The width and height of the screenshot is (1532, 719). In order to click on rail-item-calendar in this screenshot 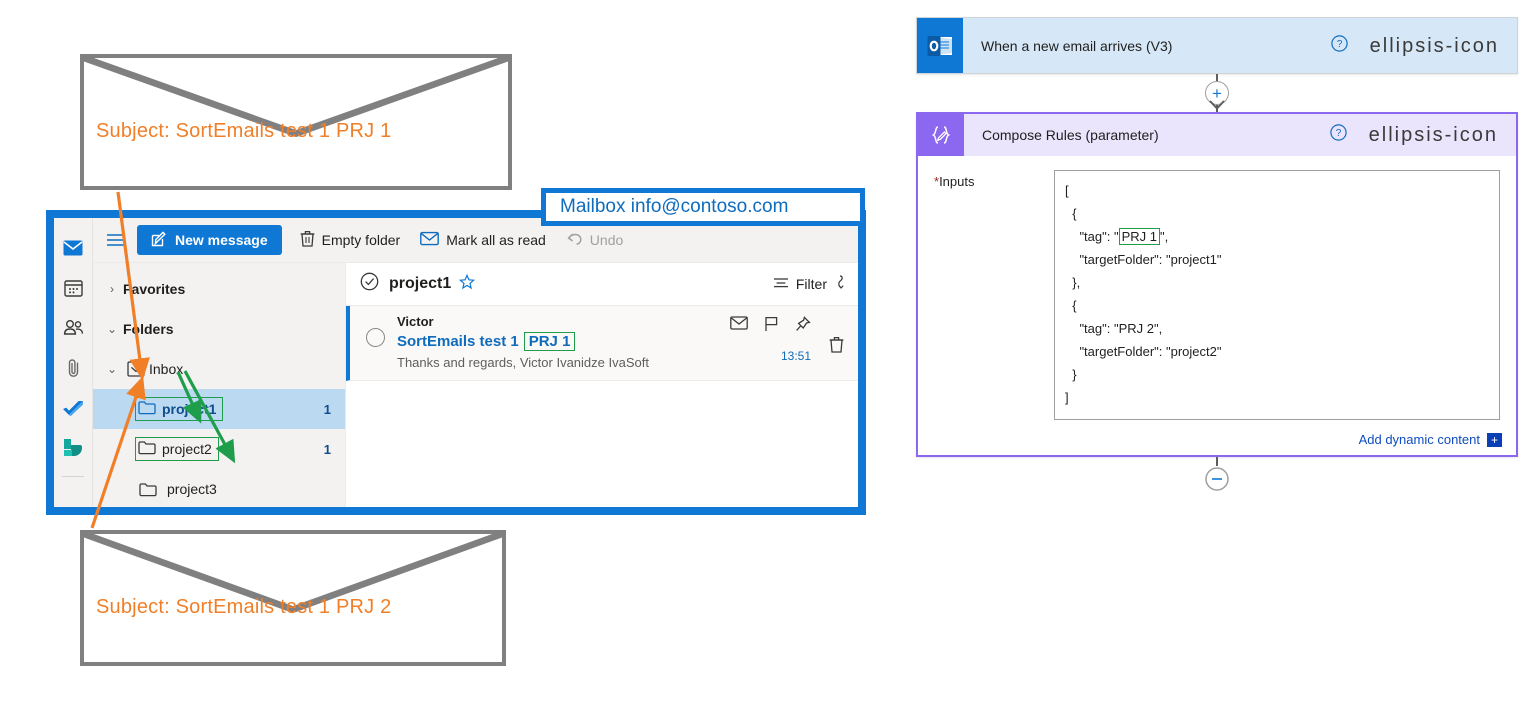, I will do `click(73, 290)`.